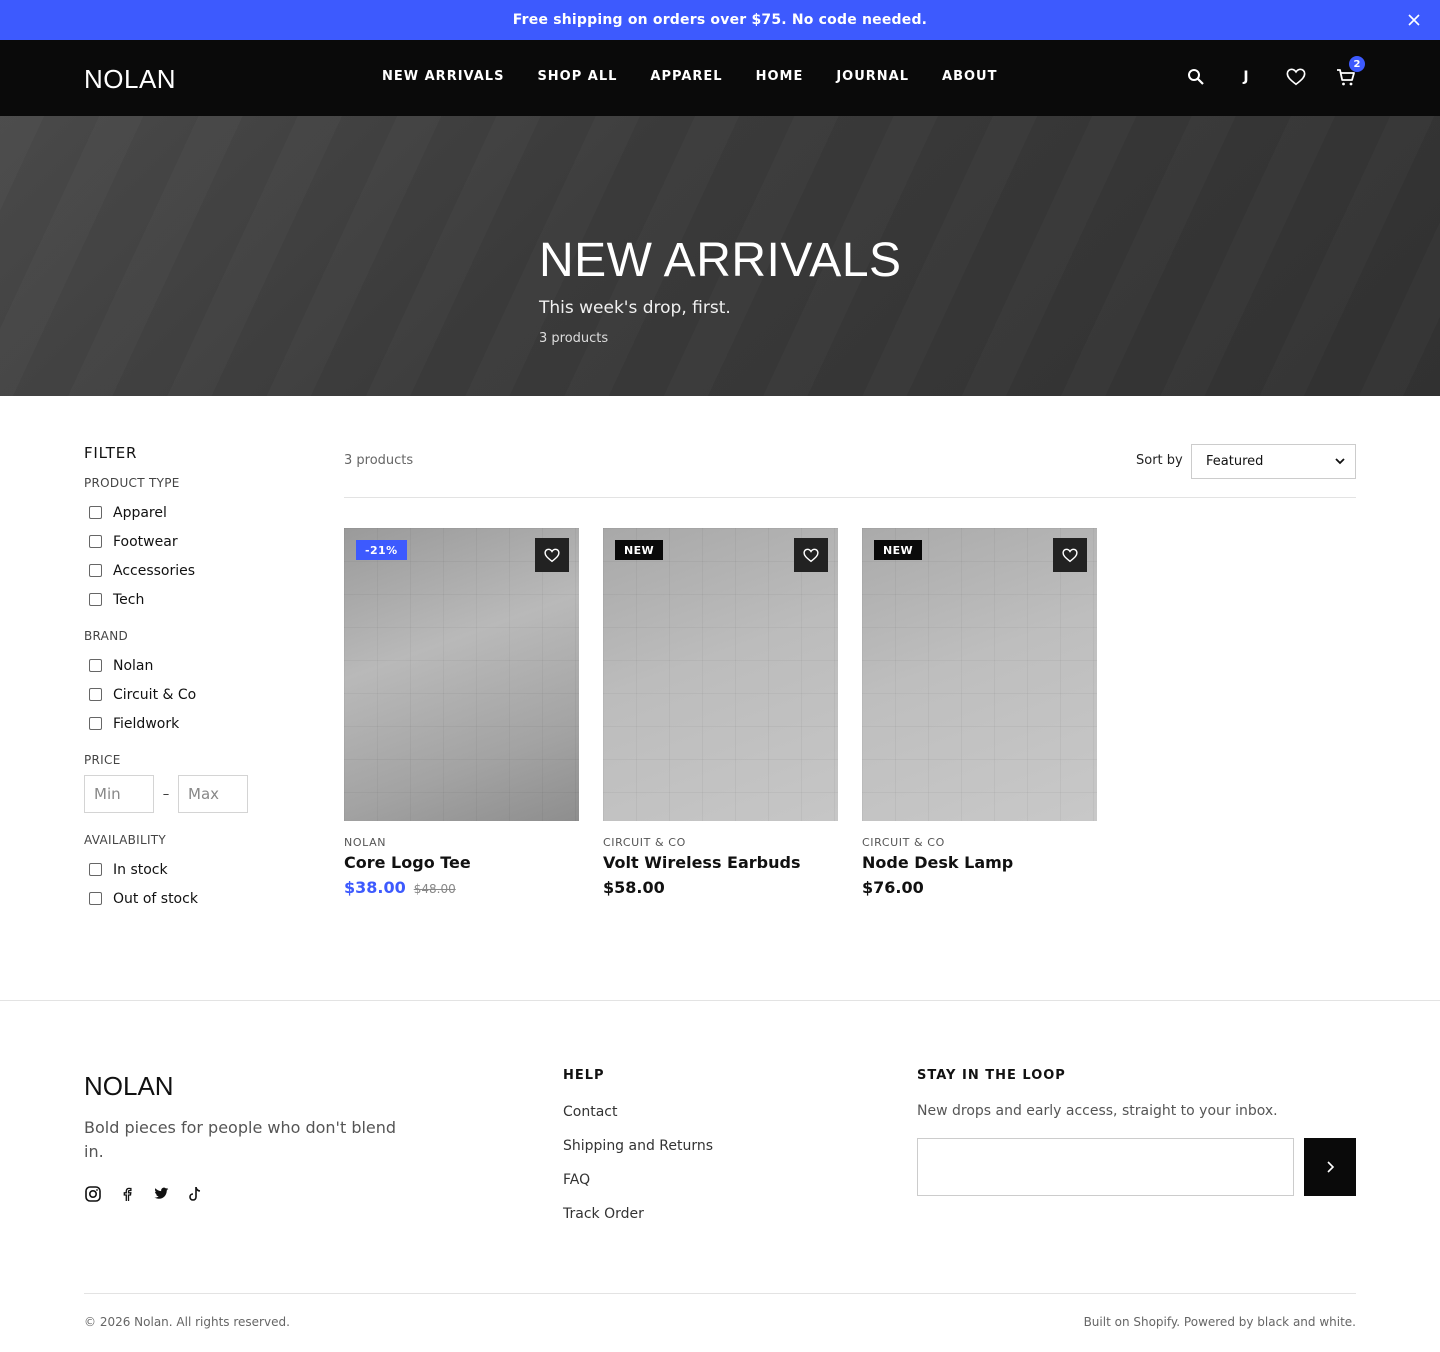  What do you see at coordinates (574, 338) in the screenshot?
I see `hero-product-count: 3 products` at bounding box center [574, 338].